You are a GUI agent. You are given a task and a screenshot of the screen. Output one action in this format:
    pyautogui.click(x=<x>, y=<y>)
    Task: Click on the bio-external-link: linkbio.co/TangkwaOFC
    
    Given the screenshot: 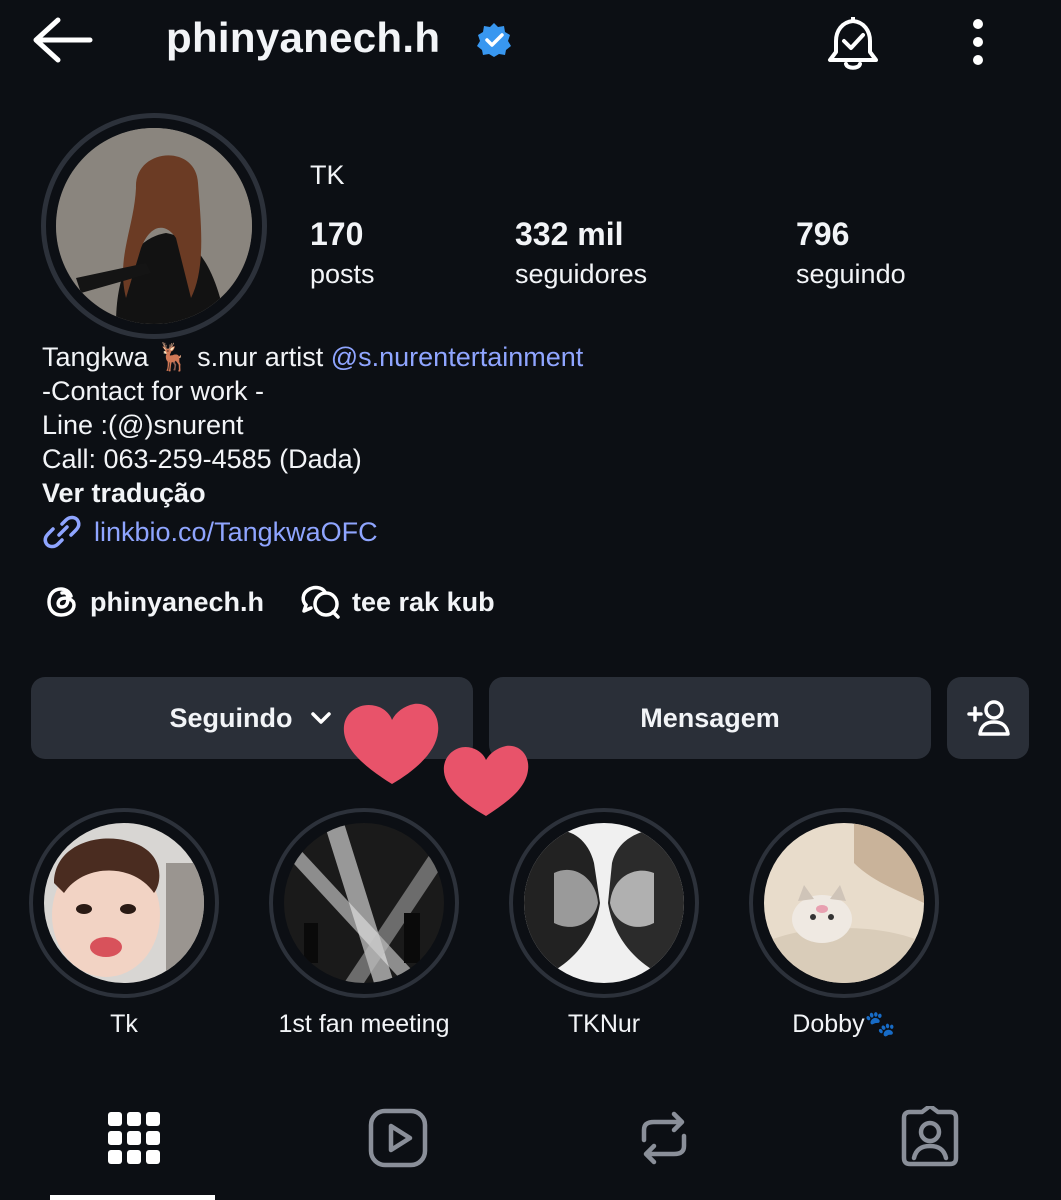 What is the action you would take?
    pyautogui.click(x=210, y=532)
    